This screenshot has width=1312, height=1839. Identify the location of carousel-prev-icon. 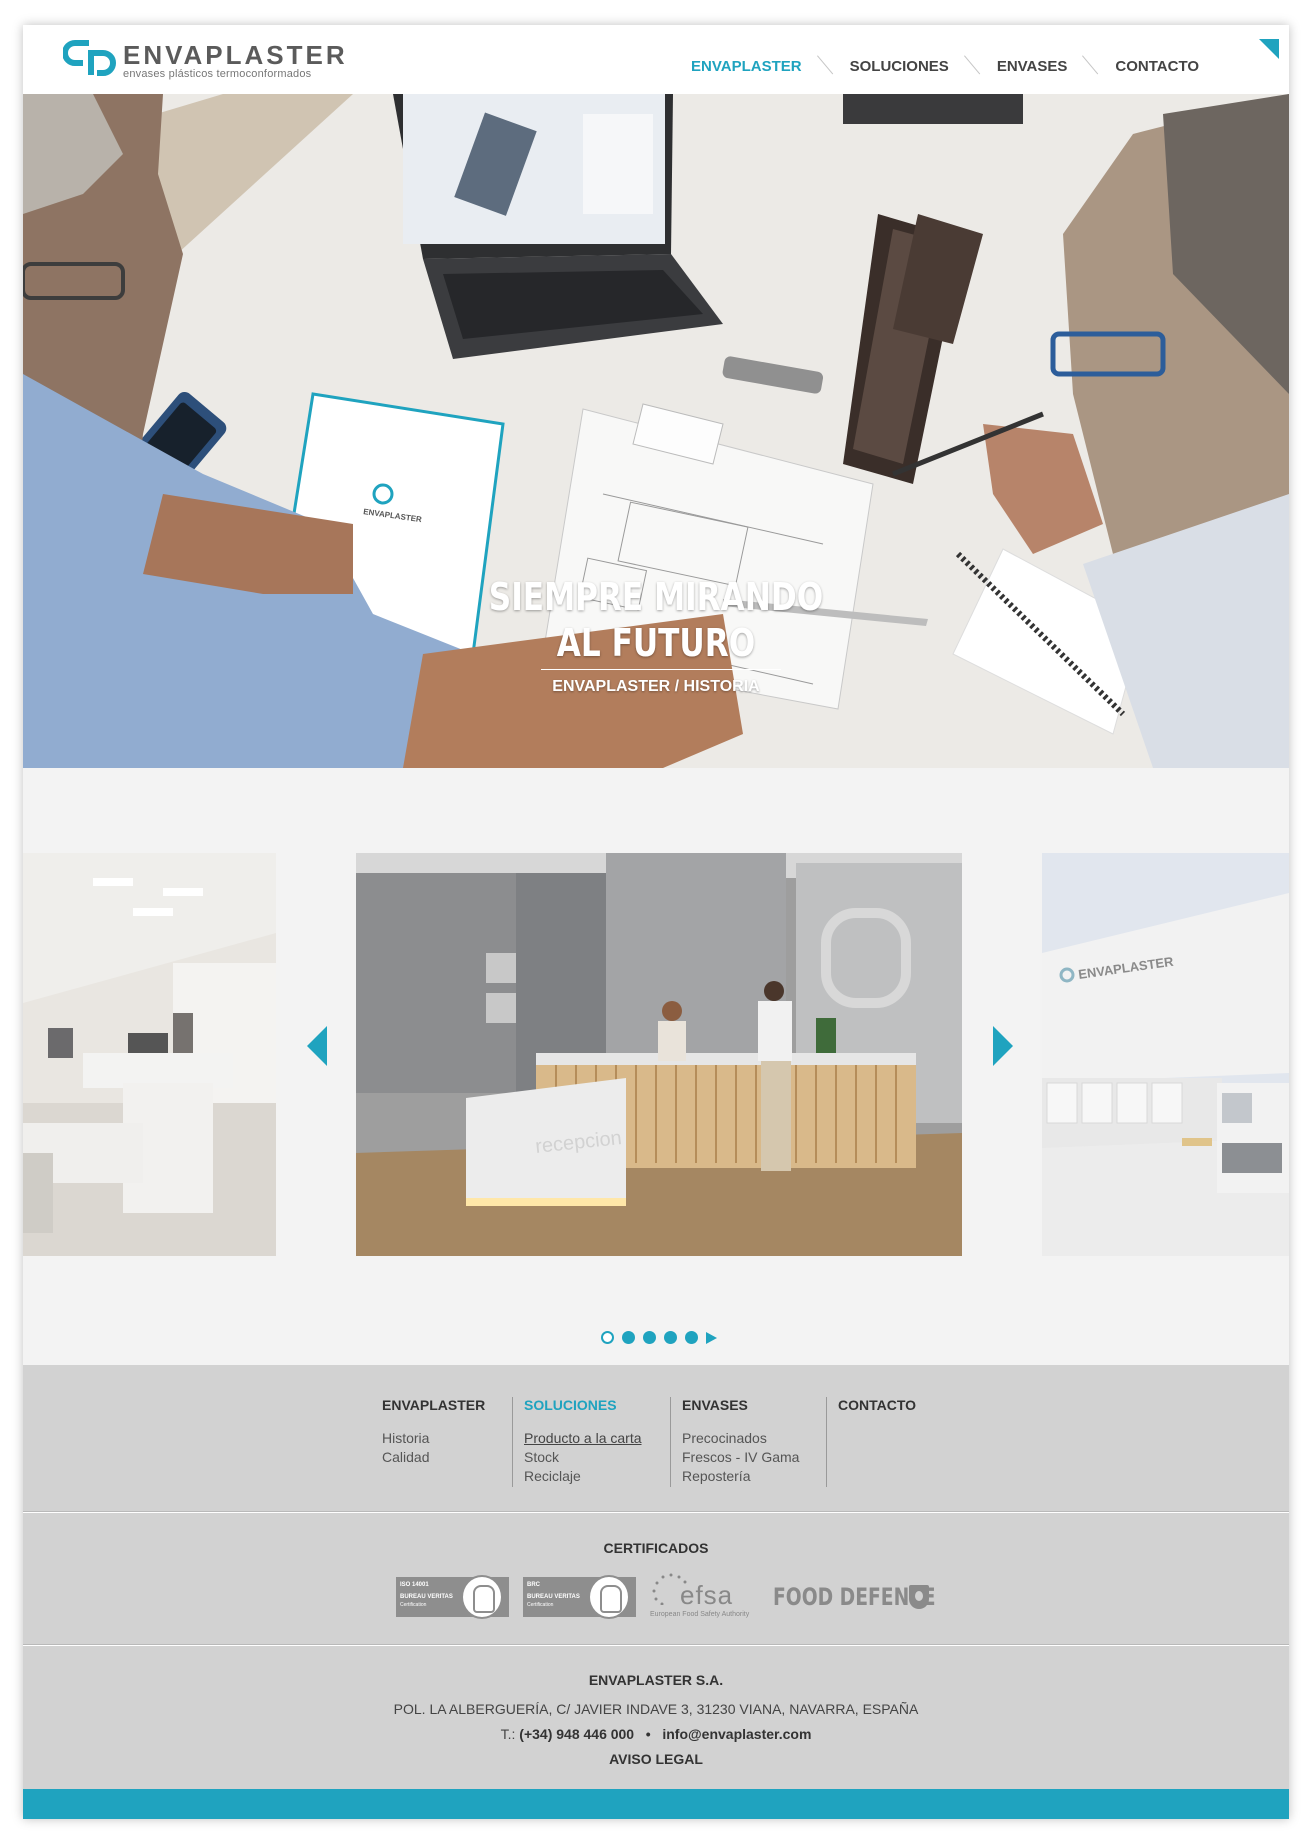
(317, 1046).